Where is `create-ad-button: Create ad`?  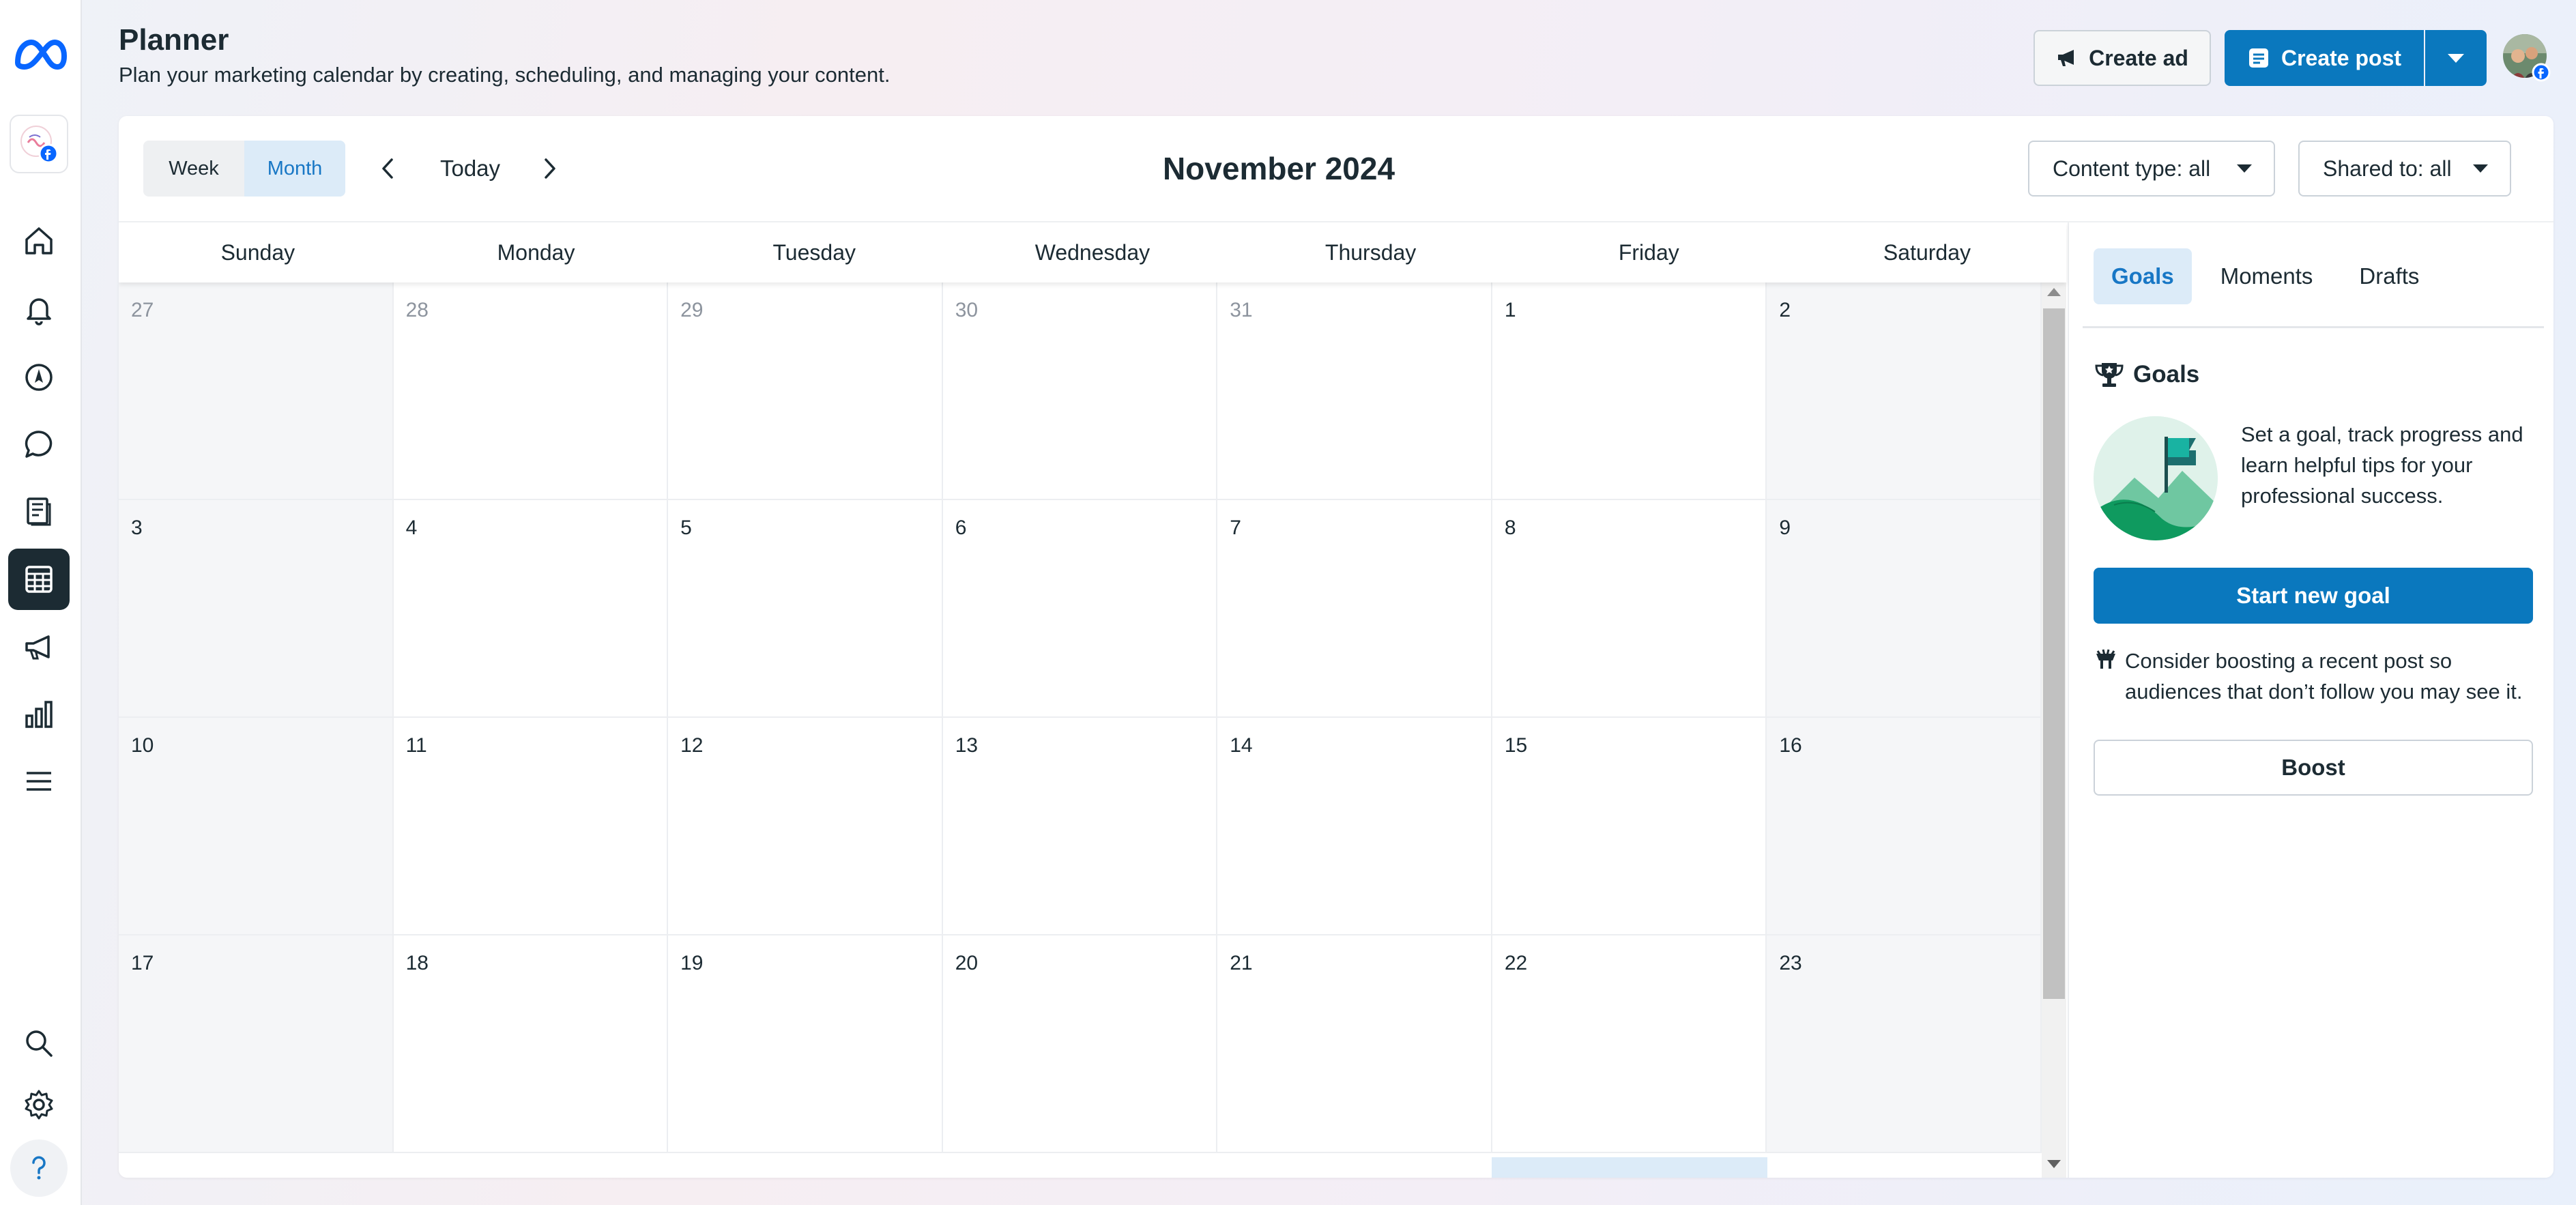
create-ad-button: Create ad is located at coordinates (2122, 58).